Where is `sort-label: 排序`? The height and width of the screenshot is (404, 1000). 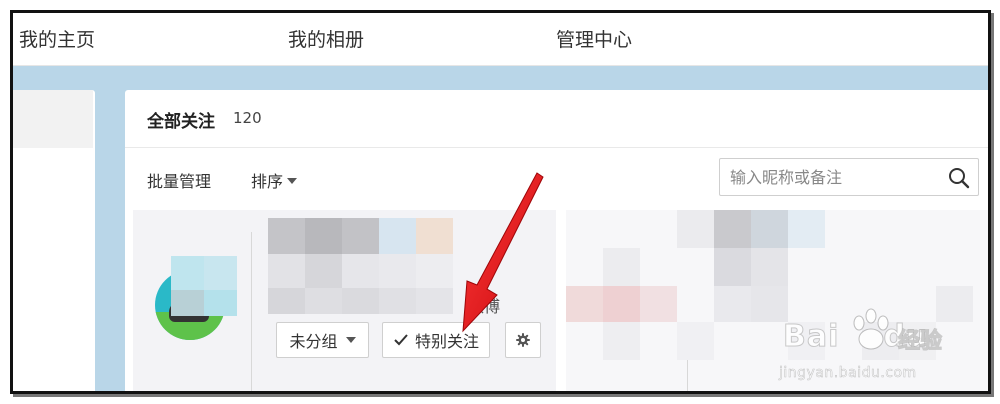 sort-label: 排序 is located at coordinates (267, 181).